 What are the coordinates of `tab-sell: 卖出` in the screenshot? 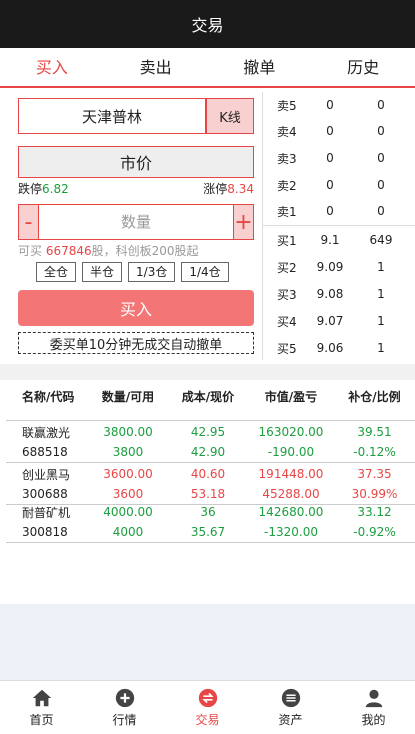 It's located at (156, 67).